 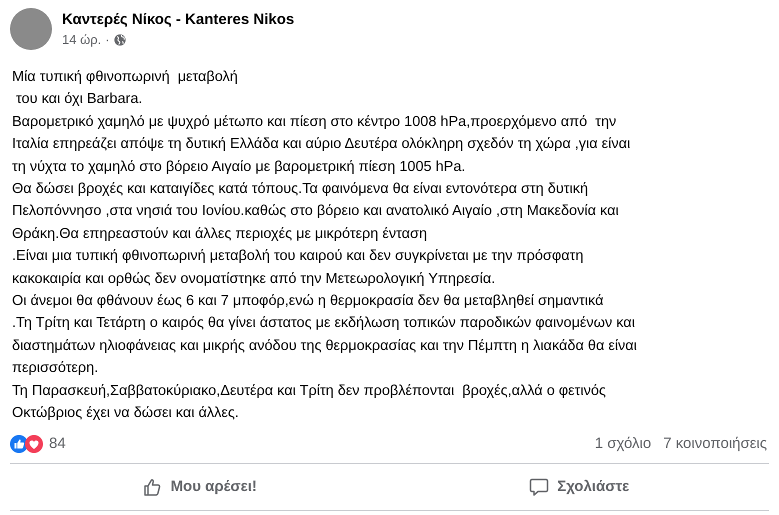 What do you see at coordinates (120, 40) in the screenshot?
I see `globe-icon` at bounding box center [120, 40].